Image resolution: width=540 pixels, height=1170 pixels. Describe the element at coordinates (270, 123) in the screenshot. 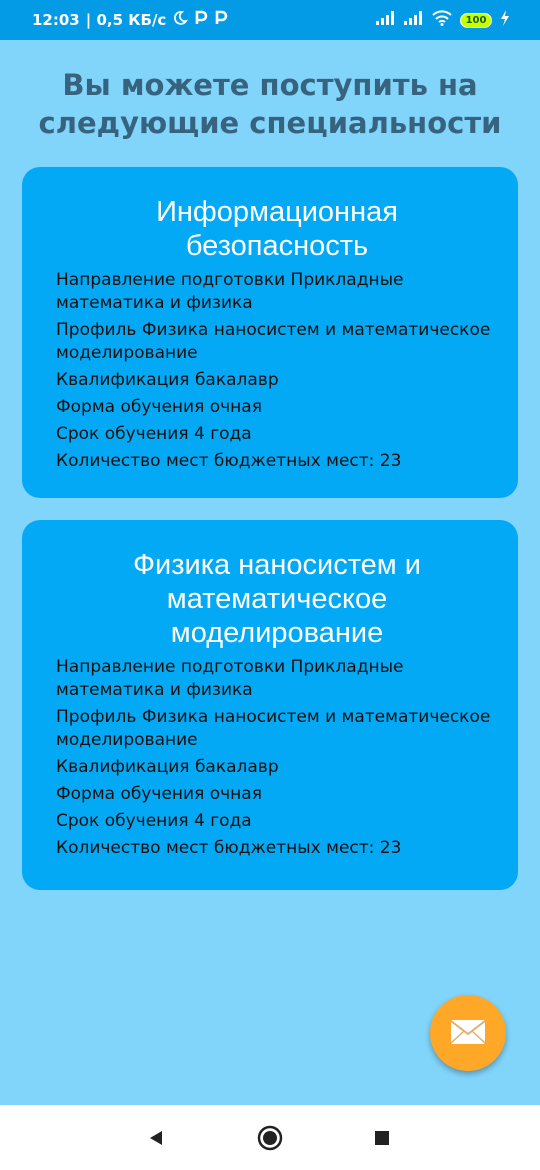

I see `page-title-line2: следующие специальности` at that location.